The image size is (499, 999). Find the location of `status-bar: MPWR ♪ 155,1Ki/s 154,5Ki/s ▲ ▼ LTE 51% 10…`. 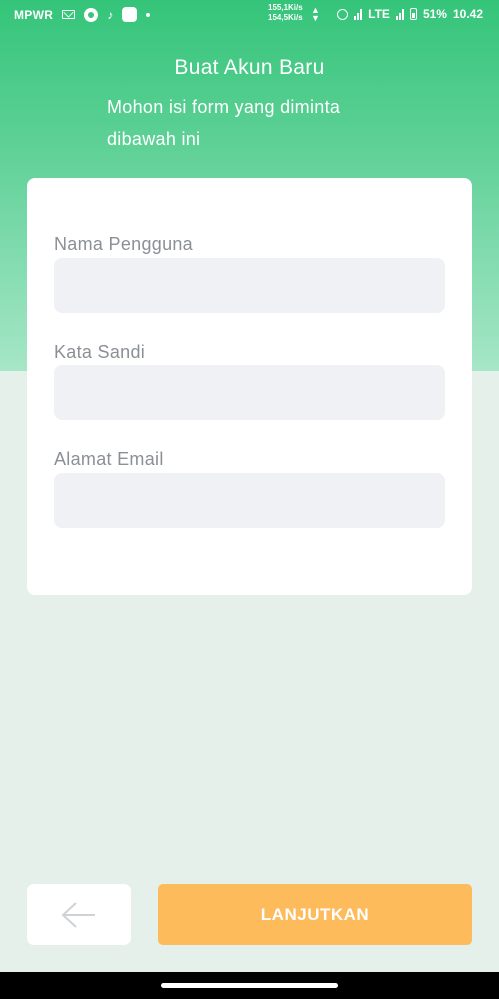

status-bar: MPWR ♪ 155,1Ki/s 154,5Ki/s ▲ ▼ LTE 51% 10… is located at coordinates (249, 15).